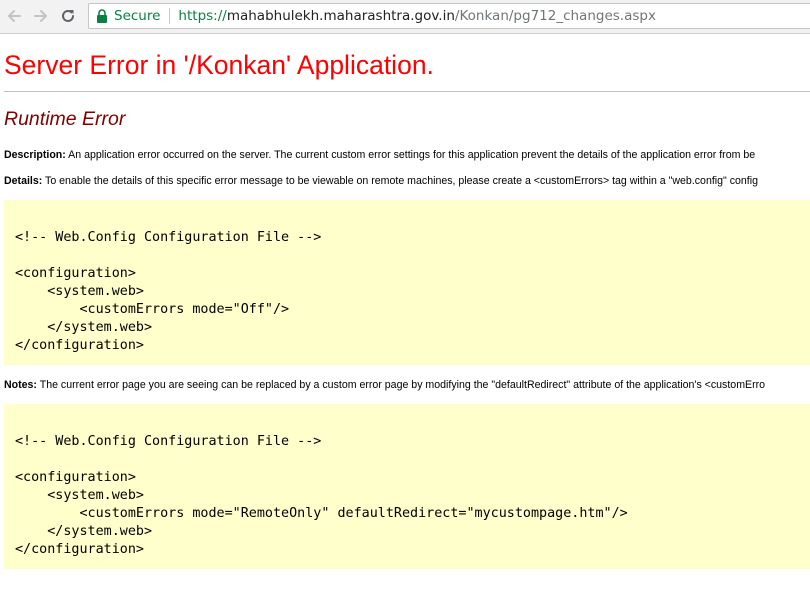 The height and width of the screenshot is (598, 810). What do you see at coordinates (102, 16) in the screenshot?
I see `lock-icon` at bounding box center [102, 16].